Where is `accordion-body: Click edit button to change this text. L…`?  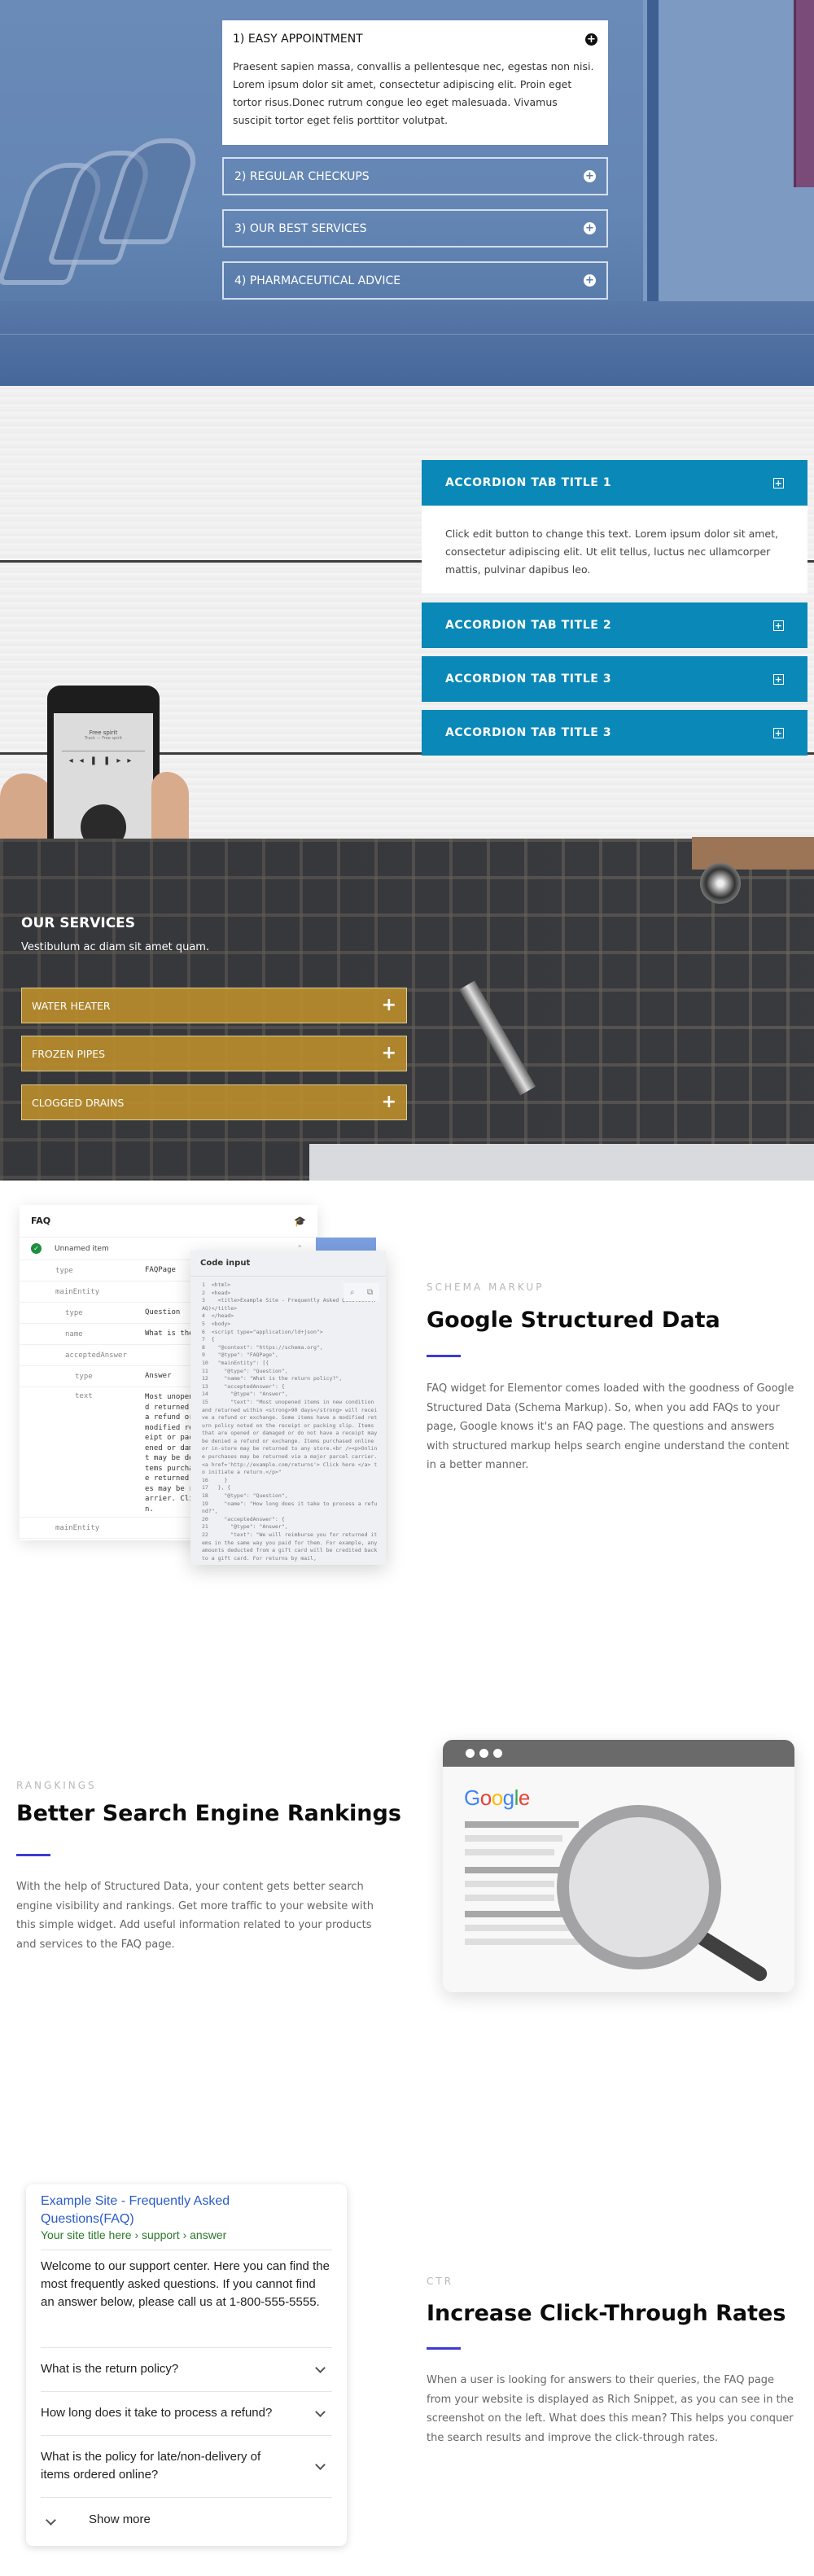 accordion-body: Click edit button to change this text. L… is located at coordinates (614, 550).